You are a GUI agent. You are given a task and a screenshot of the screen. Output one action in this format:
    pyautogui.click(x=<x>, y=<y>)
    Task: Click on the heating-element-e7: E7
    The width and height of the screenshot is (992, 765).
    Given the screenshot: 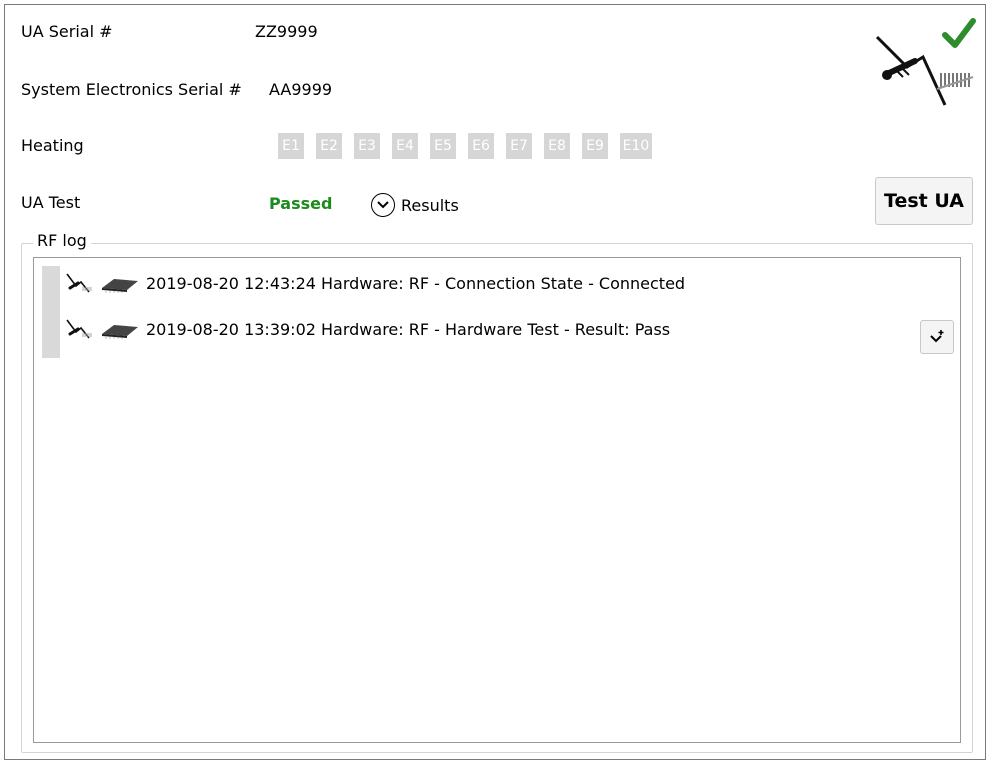 What is the action you would take?
    pyautogui.click(x=519, y=146)
    